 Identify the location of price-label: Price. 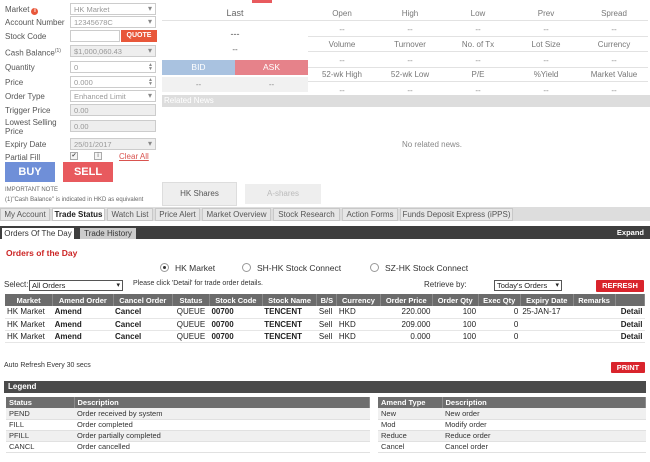
(14, 82).